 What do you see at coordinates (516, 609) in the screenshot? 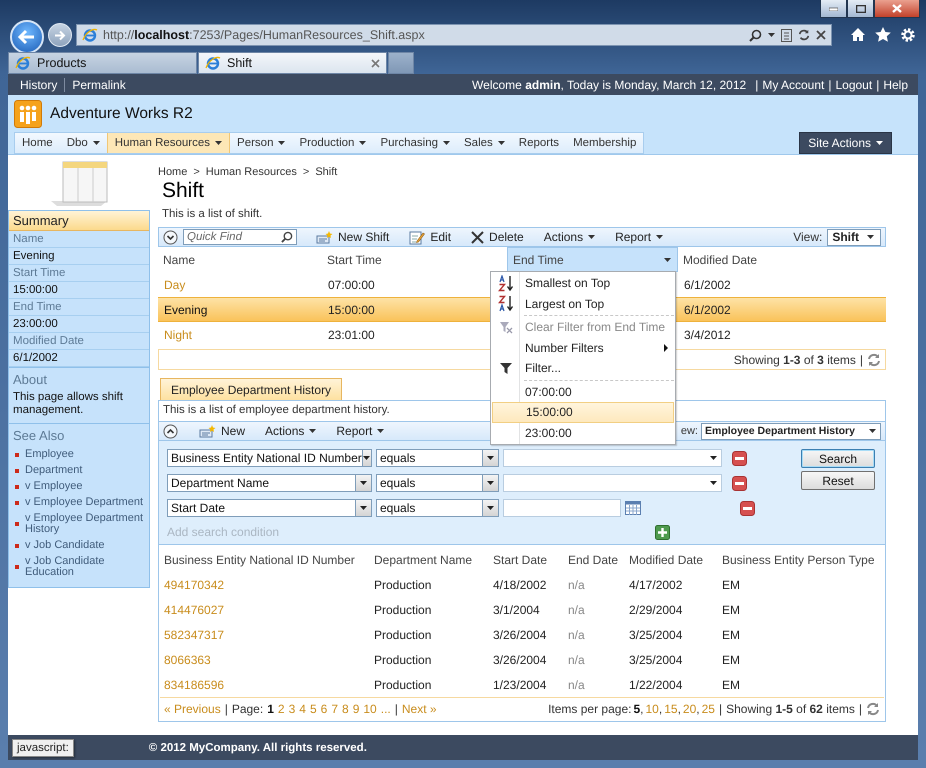
I see `table-cell-text: 3/1/2004` at bounding box center [516, 609].